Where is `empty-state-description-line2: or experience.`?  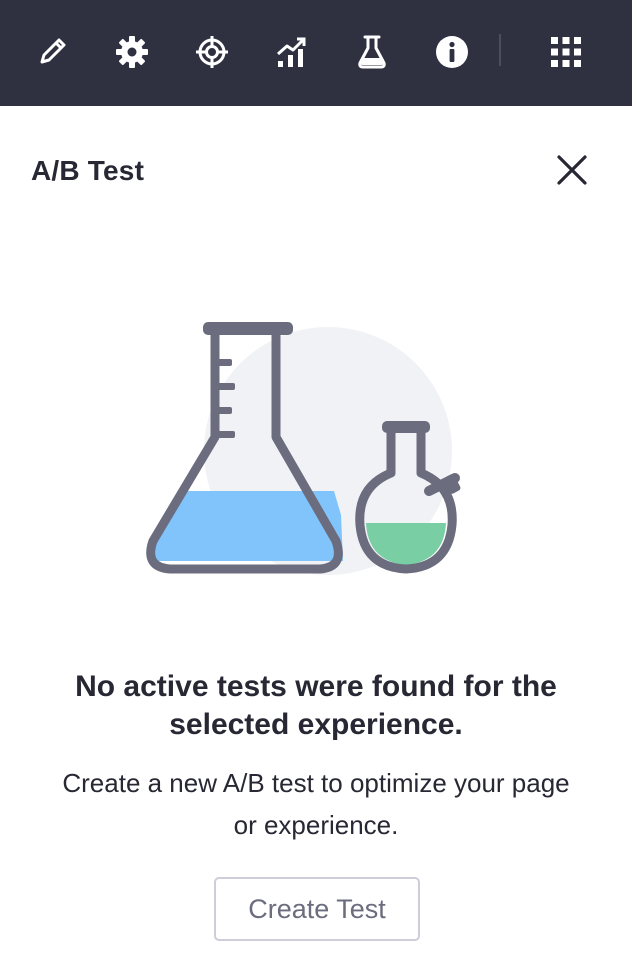
empty-state-description-line2: or experience. is located at coordinates (316, 825).